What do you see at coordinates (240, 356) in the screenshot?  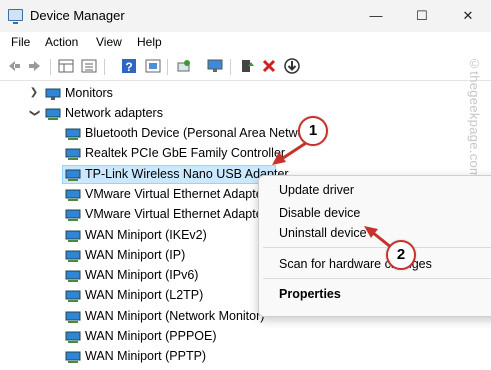 I see `tree-item-adapter: WAN Miniport (PPTP)` at bounding box center [240, 356].